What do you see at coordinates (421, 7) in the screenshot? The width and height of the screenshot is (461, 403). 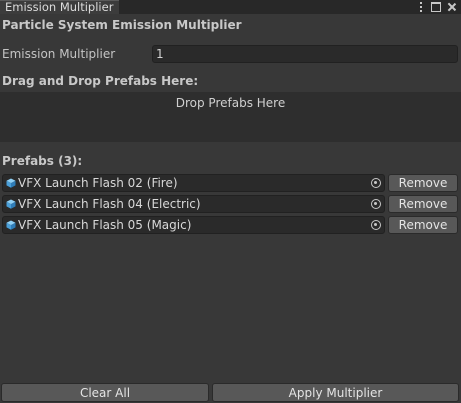 I see `kebab-menu-icon` at bounding box center [421, 7].